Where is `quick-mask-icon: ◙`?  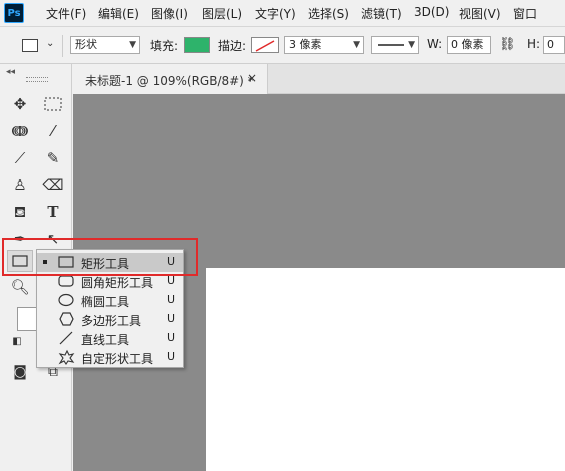 quick-mask-icon: ◙ is located at coordinates (20, 372).